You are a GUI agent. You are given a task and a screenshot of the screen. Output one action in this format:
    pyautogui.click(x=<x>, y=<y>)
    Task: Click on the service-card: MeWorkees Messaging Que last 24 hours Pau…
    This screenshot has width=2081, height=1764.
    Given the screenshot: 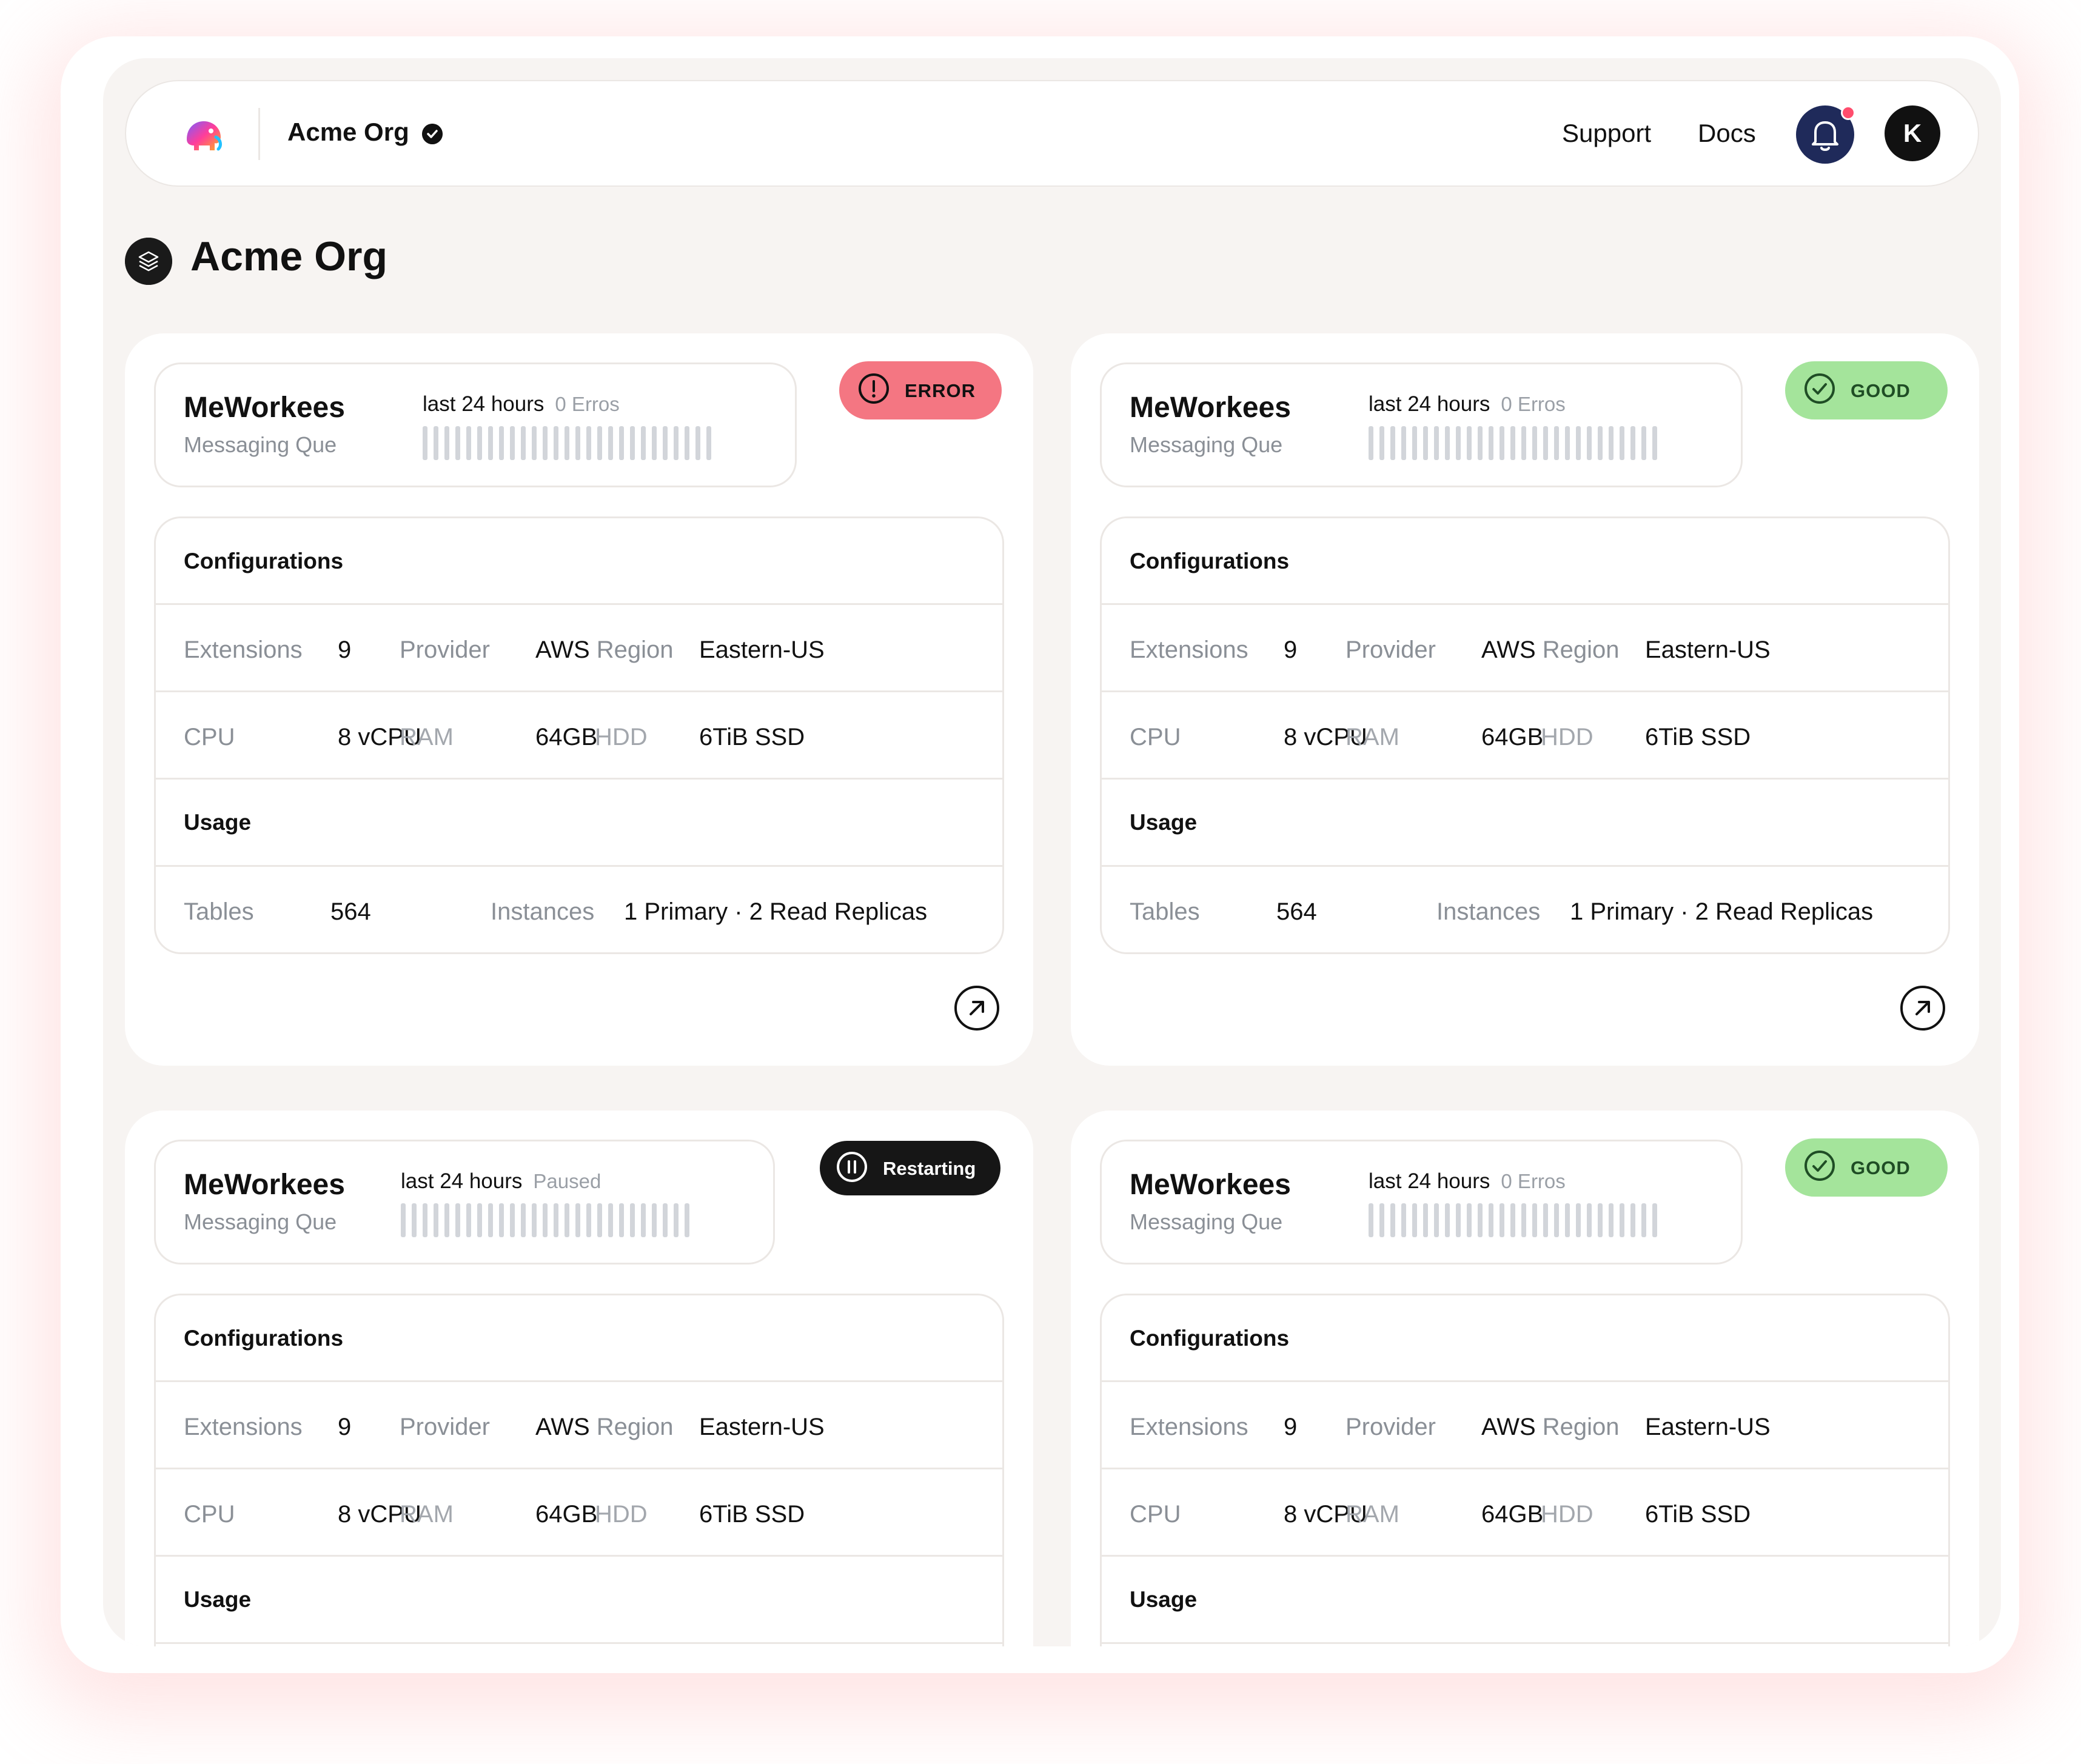 What is the action you would take?
    pyautogui.click(x=579, y=1378)
    